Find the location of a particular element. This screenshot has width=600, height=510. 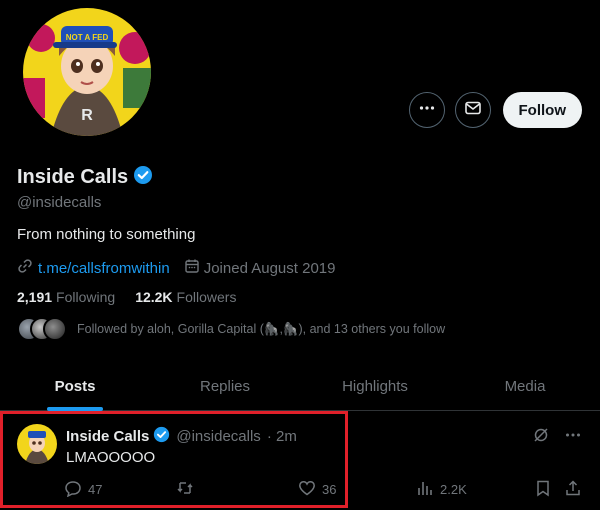

following-count-link: 2,191 Following is located at coordinates (66, 297).